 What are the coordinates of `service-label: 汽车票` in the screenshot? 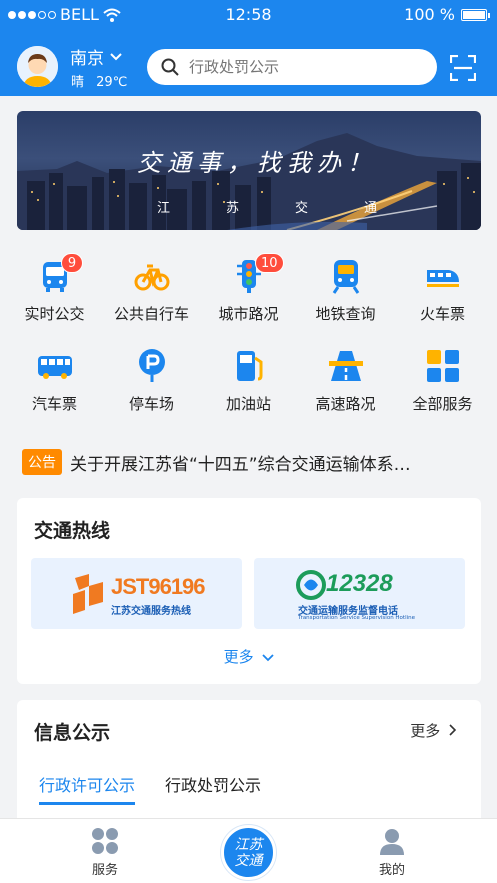 It's located at (54, 404).